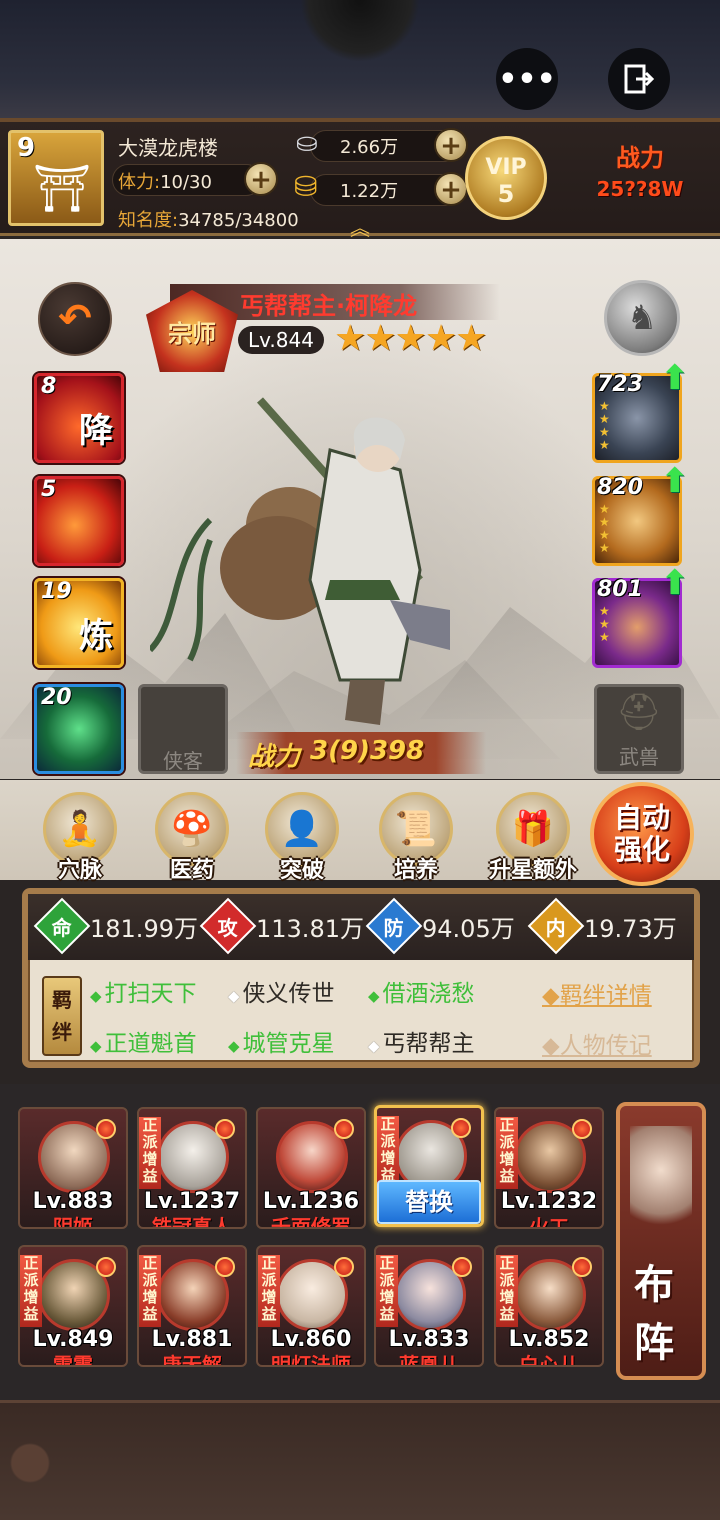  What do you see at coordinates (597, 1043) in the screenshot?
I see `biography-link: ◆人物传记` at bounding box center [597, 1043].